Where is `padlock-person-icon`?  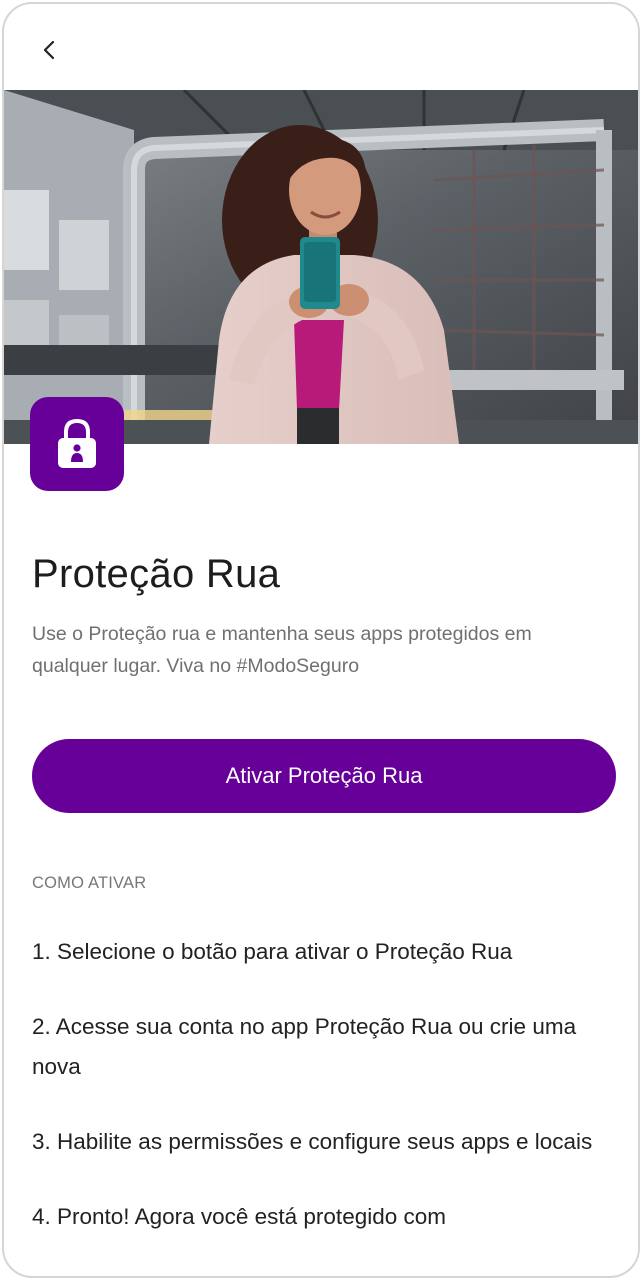
padlock-person-icon is located at coordinates (77, 443).